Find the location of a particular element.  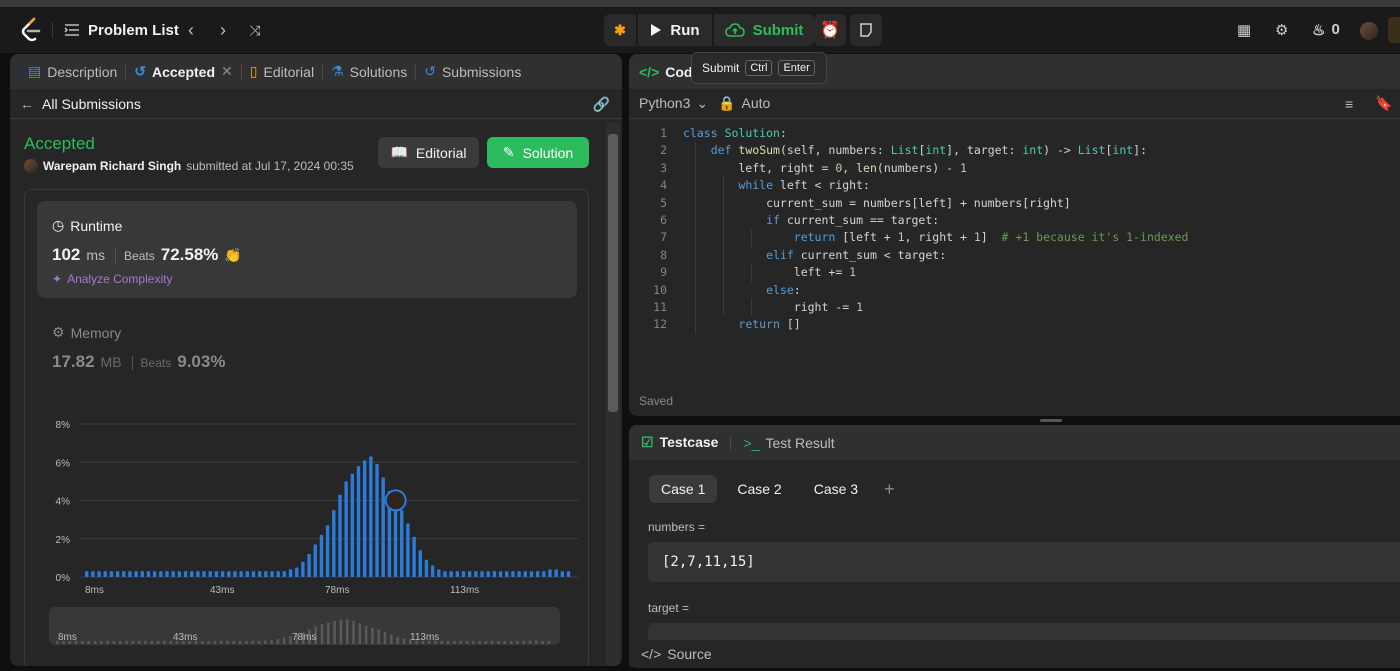

tab-description: ▤ Description is located at coordinates (72, 71).